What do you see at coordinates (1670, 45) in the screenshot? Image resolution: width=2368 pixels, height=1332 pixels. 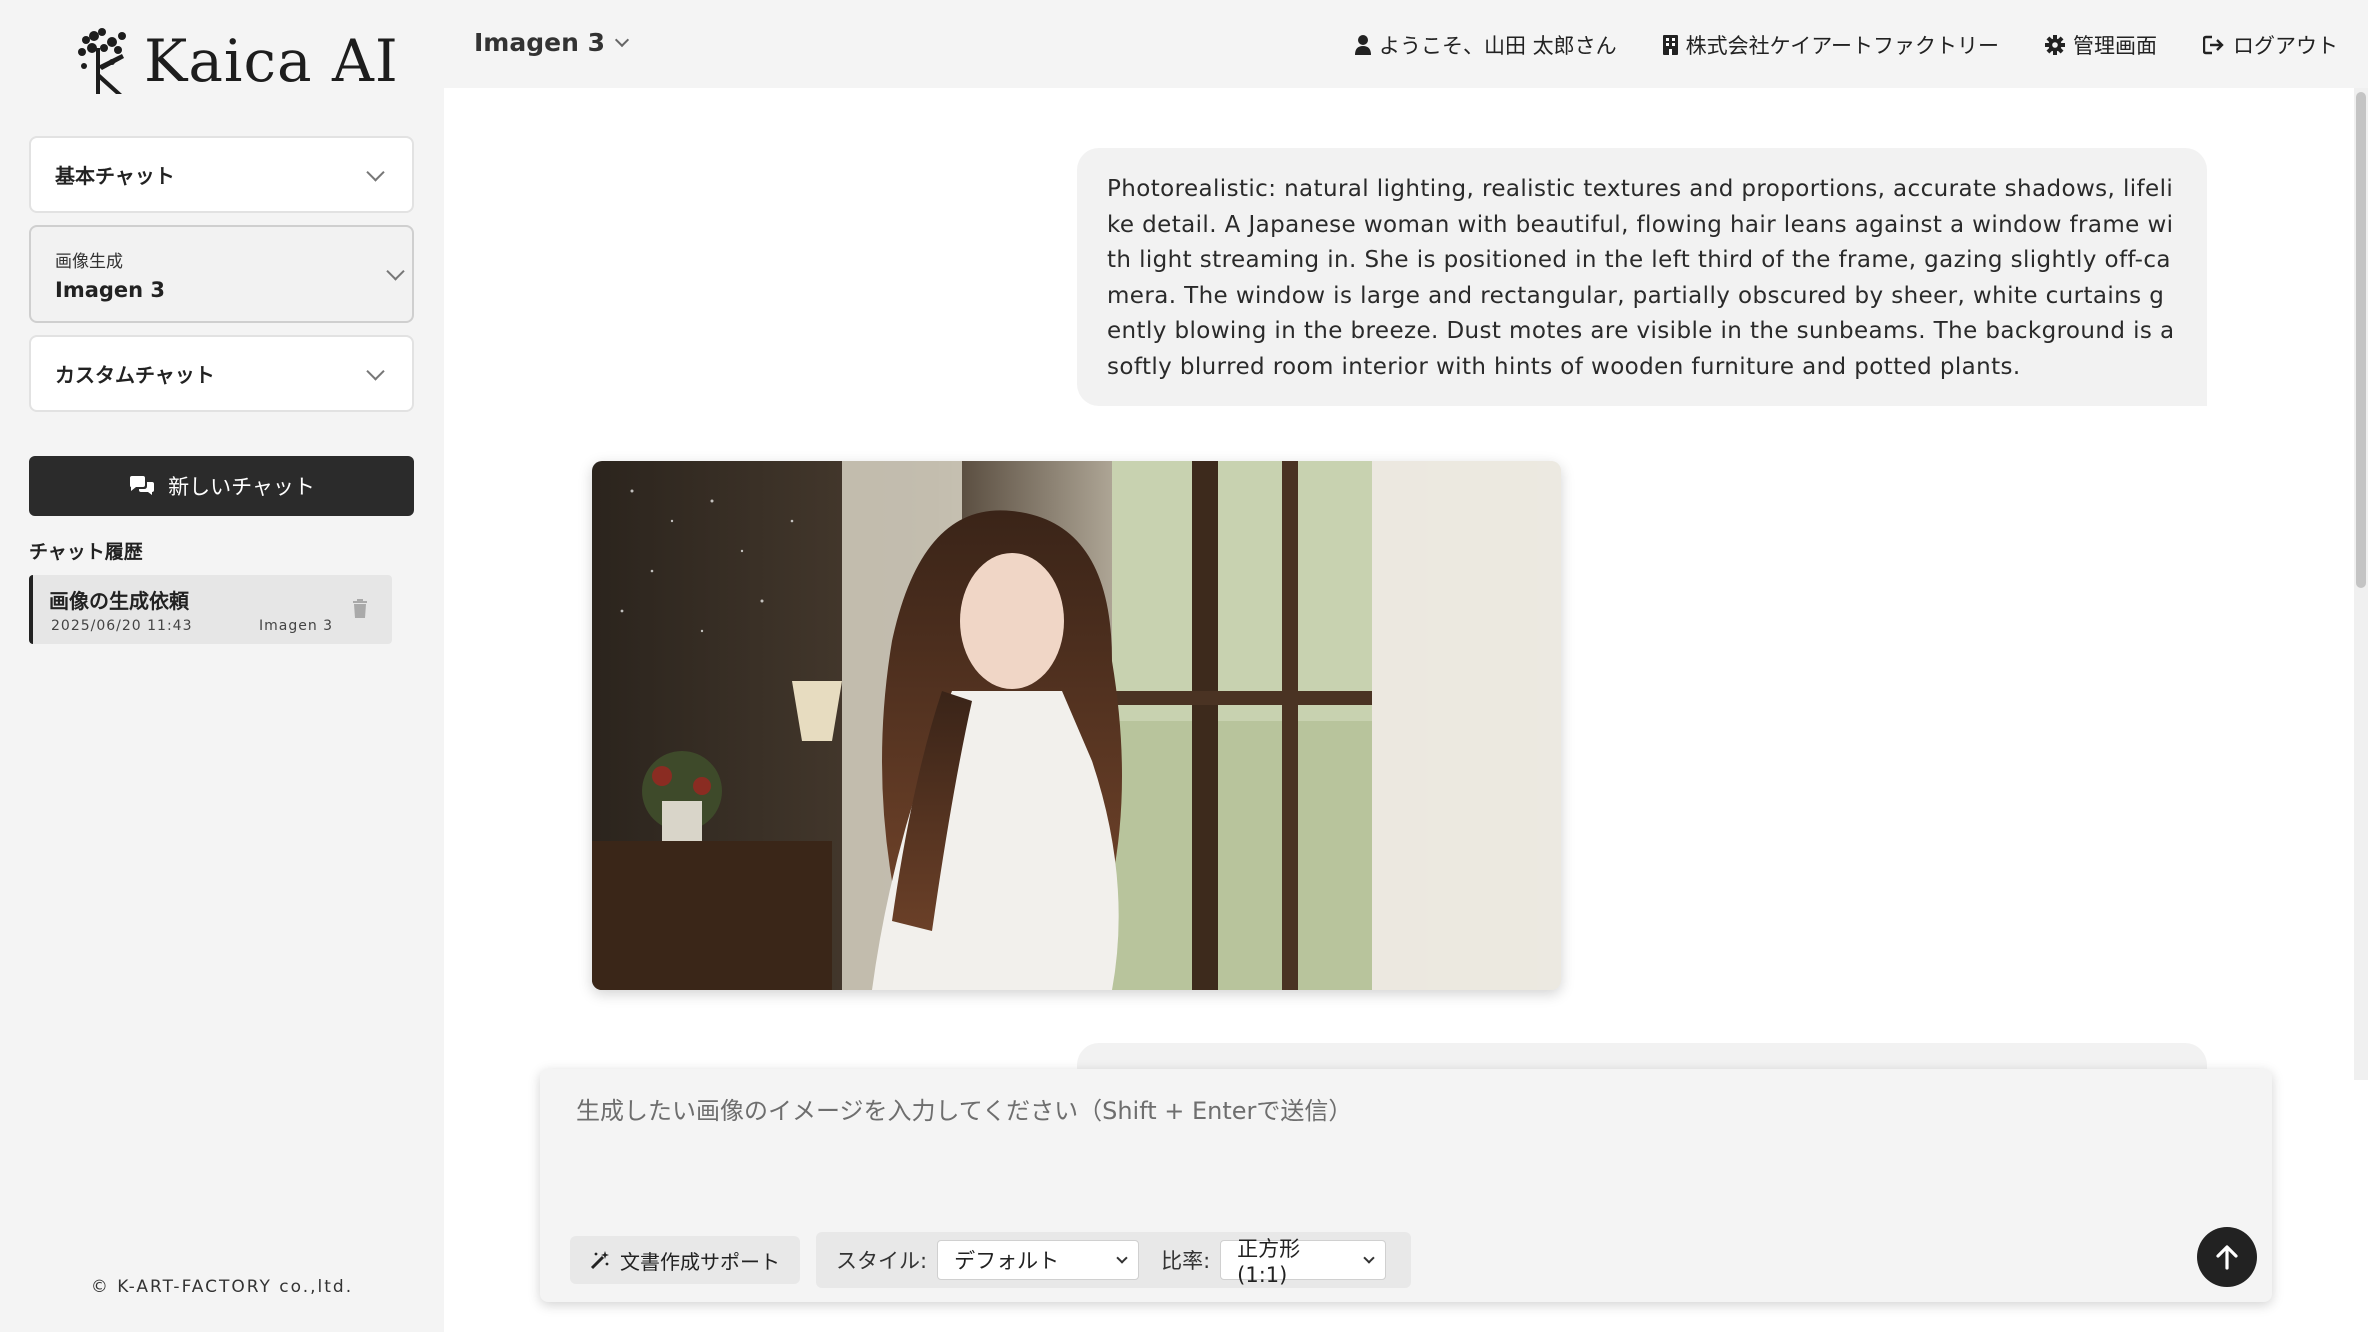 I see `building-icon` at bounding box center [1670, 45].